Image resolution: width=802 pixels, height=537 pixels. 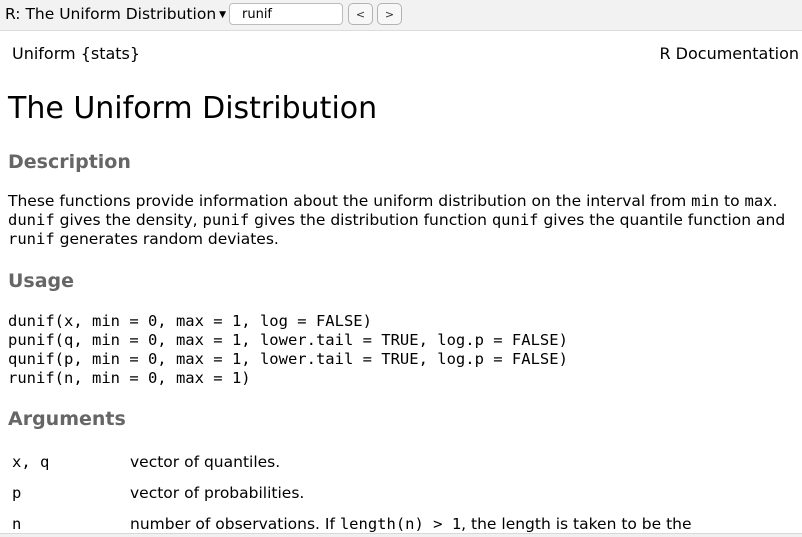 I want to click on help-toolbar: R: The Uniform Distribution▼ < >, so click(x=401, y=15).